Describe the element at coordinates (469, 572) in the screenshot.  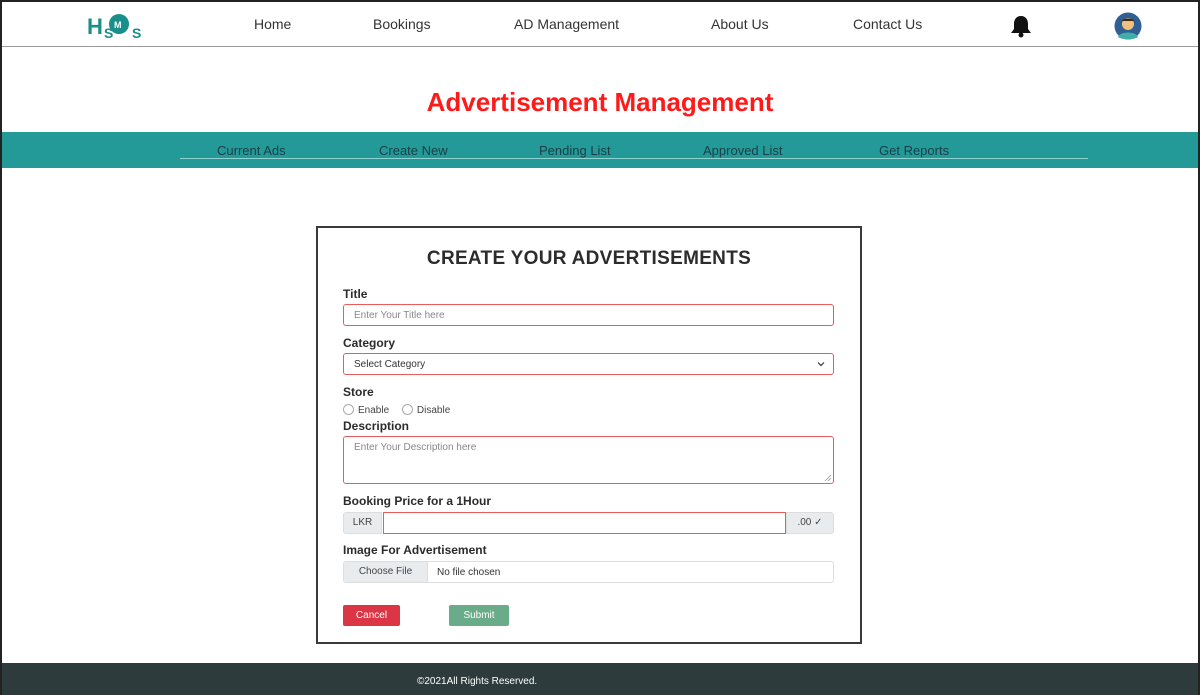
I see `file-status: No file chosen` at that location.